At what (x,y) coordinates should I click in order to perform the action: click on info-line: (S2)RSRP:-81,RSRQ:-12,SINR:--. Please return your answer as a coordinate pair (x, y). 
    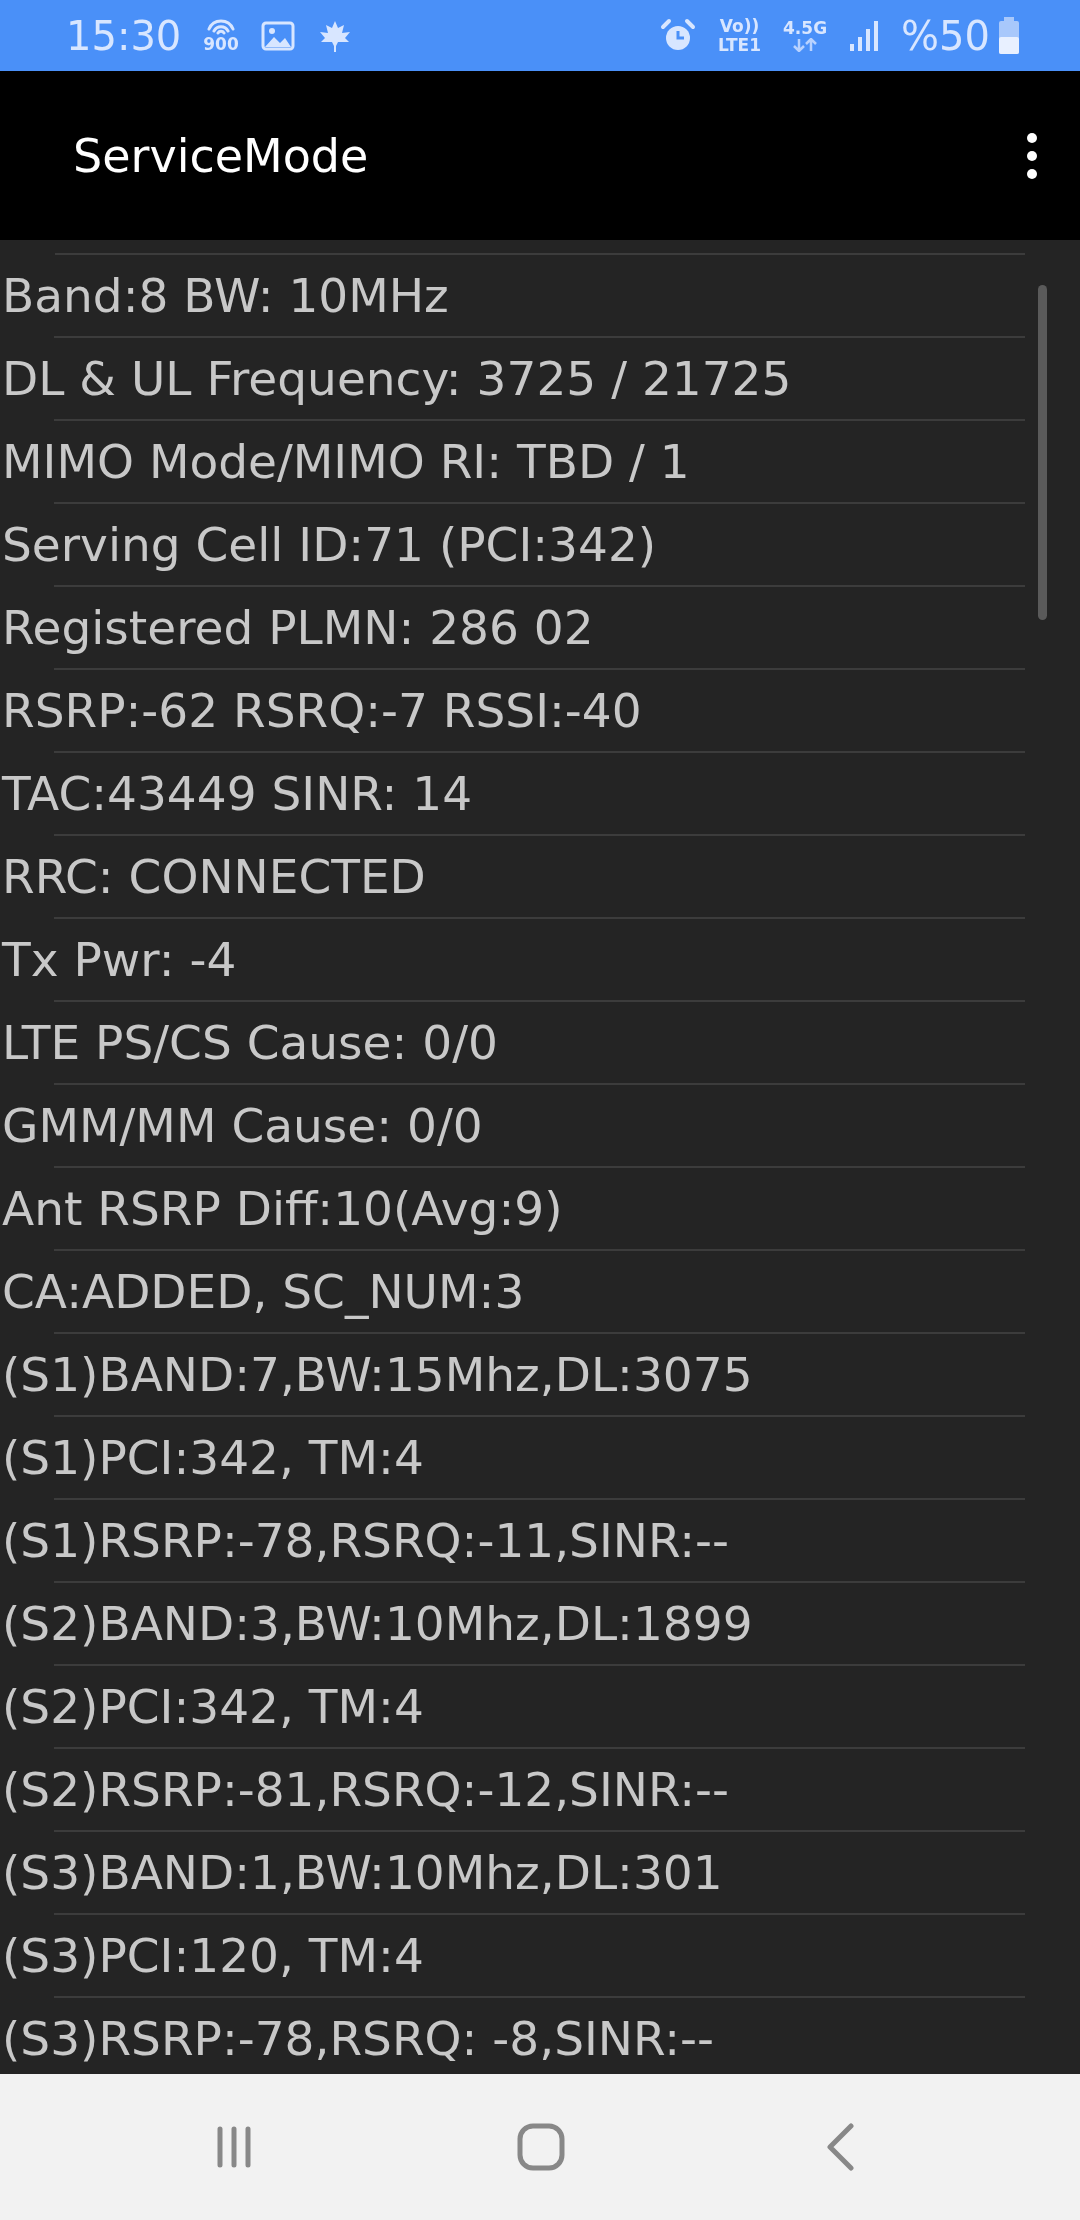
    Looking at the image, I should click on (365, 1789).